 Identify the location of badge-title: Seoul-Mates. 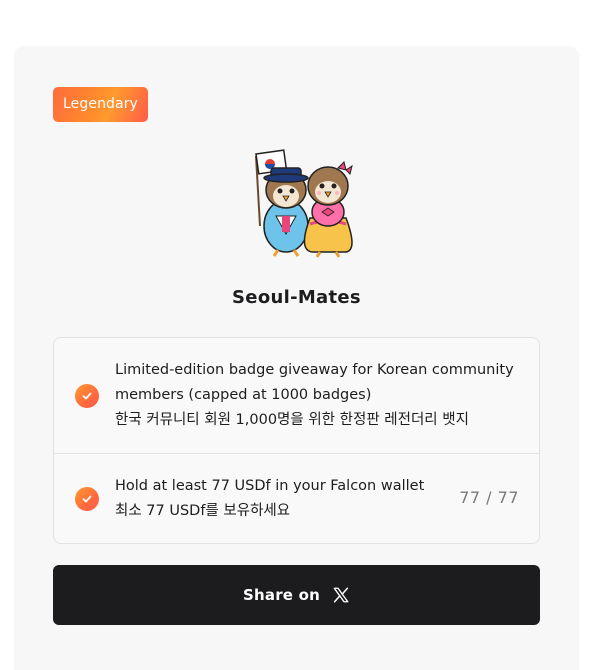
(296, 297).